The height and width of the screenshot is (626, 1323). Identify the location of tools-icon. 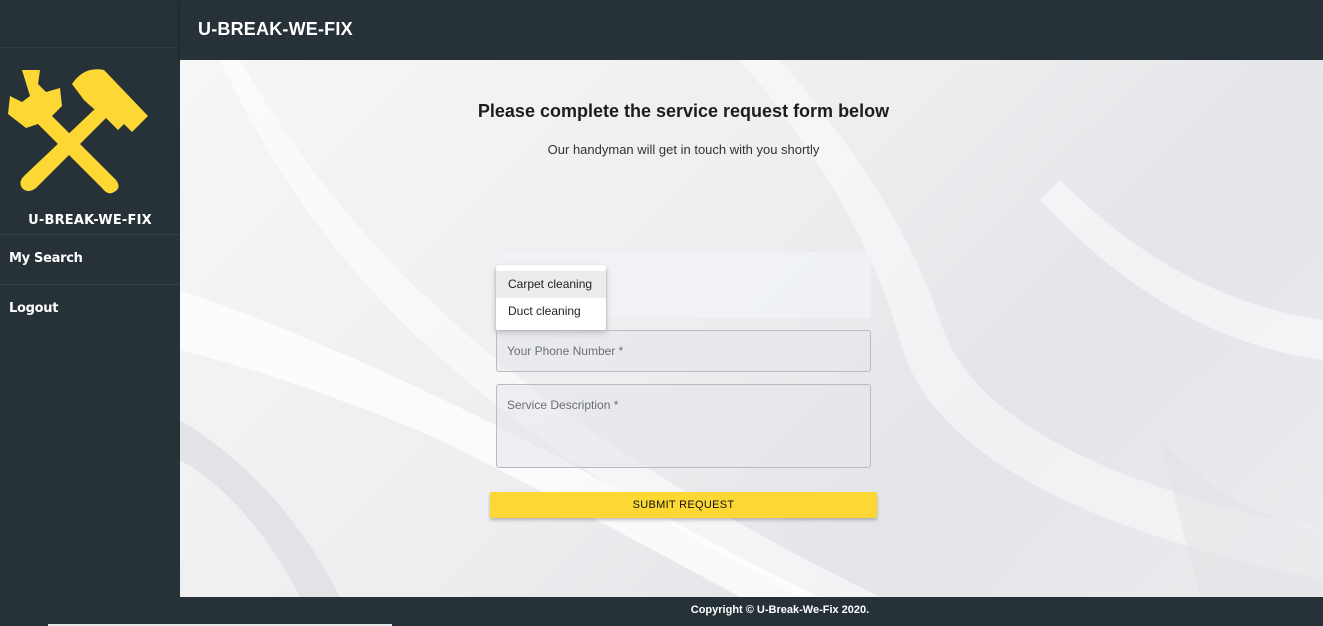
(78, 131).